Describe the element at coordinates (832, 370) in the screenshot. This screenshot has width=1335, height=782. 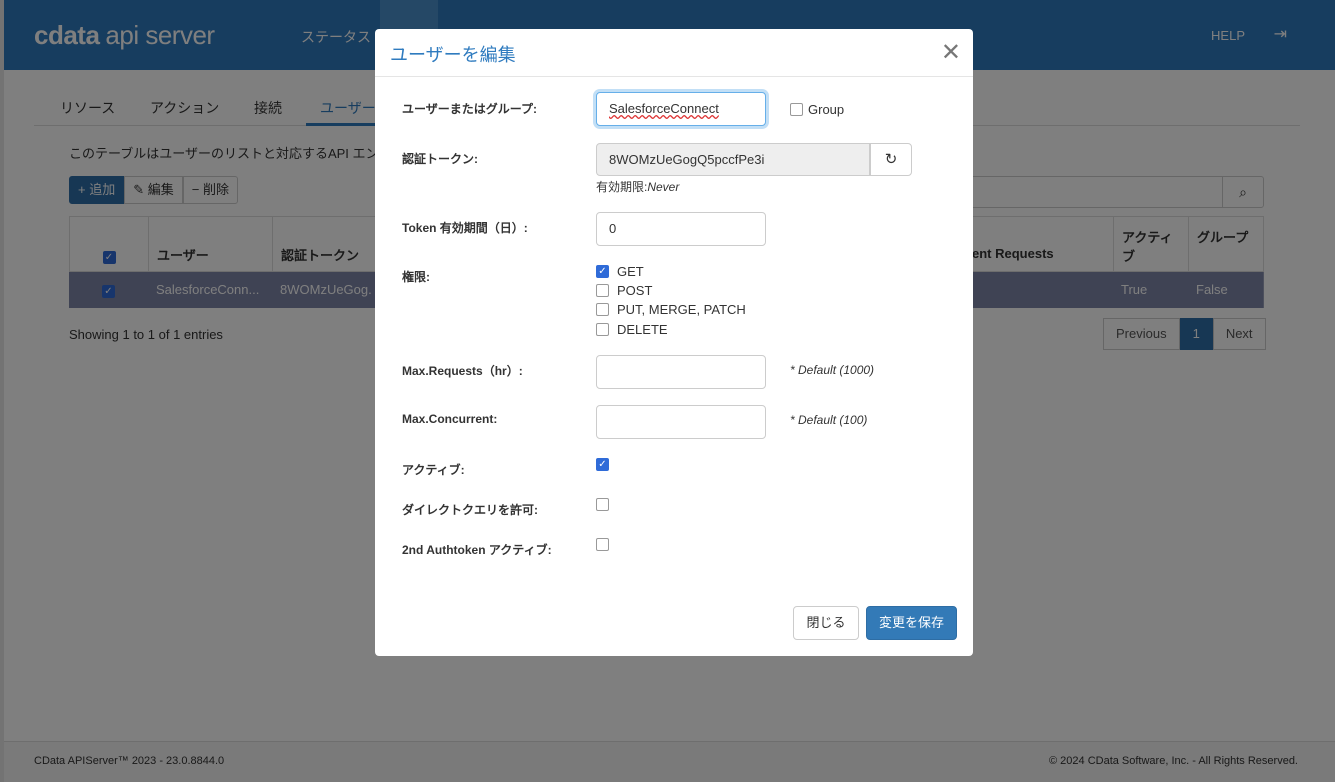
I see `max-requests-default: * Default (1000)` at that location.